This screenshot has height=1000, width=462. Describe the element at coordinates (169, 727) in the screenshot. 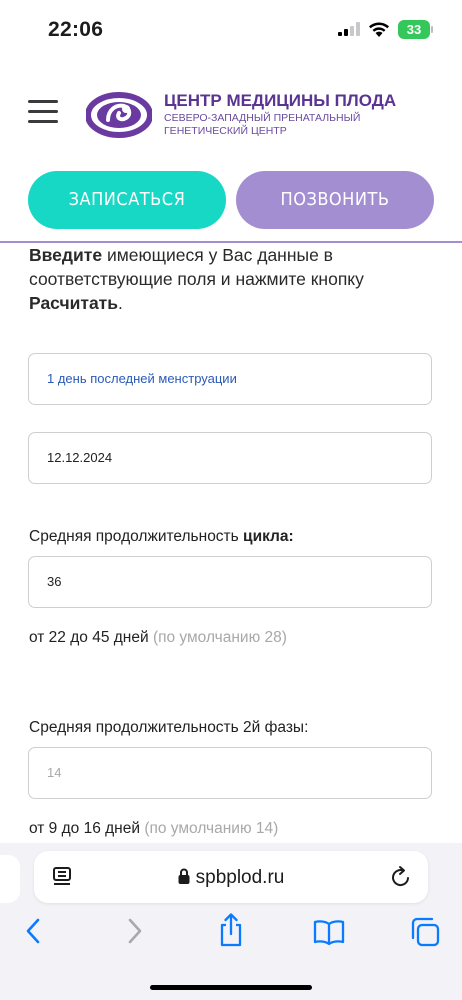

I see `phase-label: Средняя продолжительность 2й фазы:` at that location.